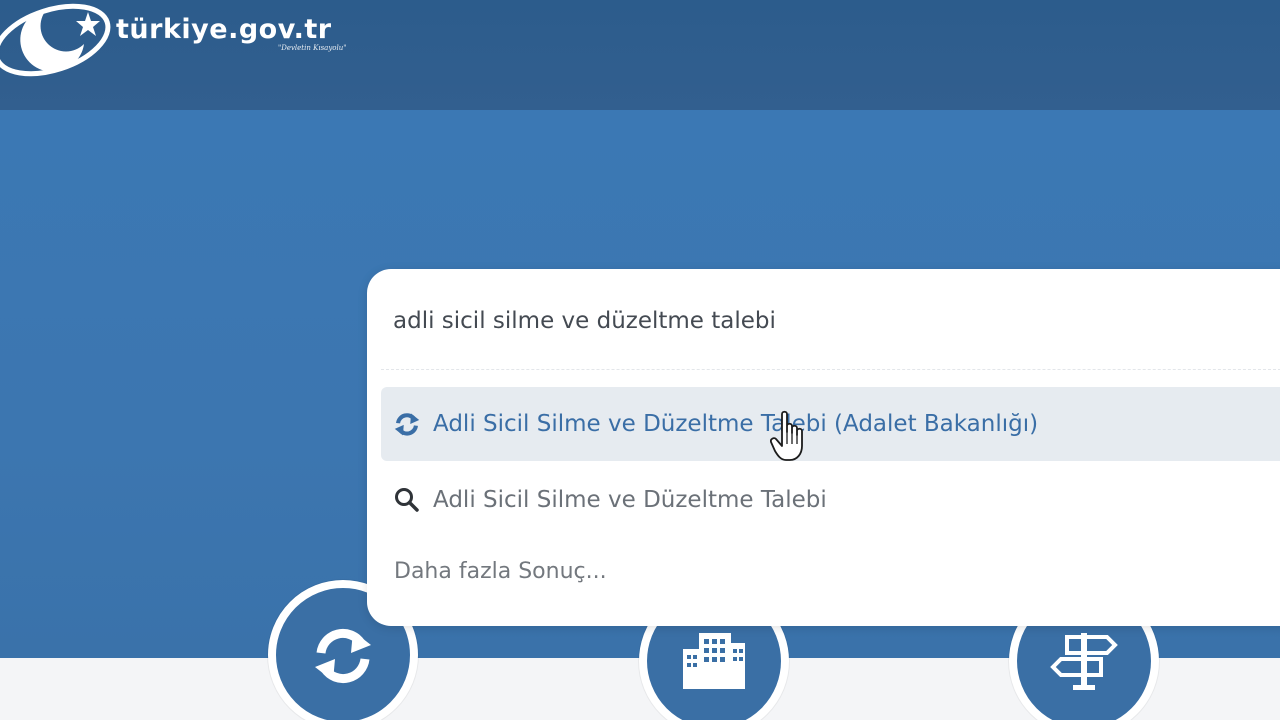 This screenshot has width=1280, height=720. I want to click on turkiye-gov-logo: türkiye.gov.tr "Devletin Kısayolu", so click(190, 45).